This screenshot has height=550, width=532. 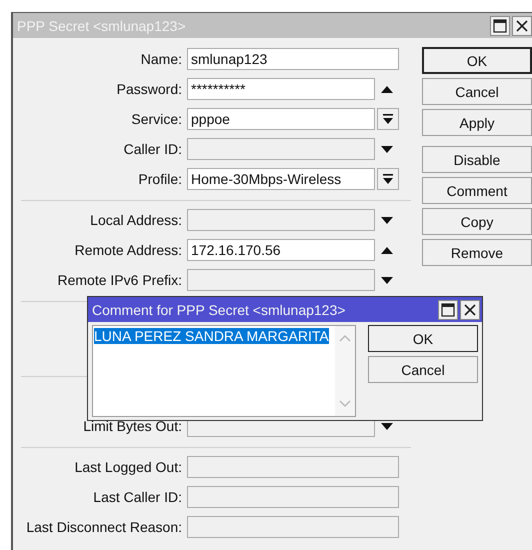 What do you see at coordinates (281, 179) in the screenshot?
I see `select-field: Home-30Mbps-Wireless` at bounding box center [281, 179].